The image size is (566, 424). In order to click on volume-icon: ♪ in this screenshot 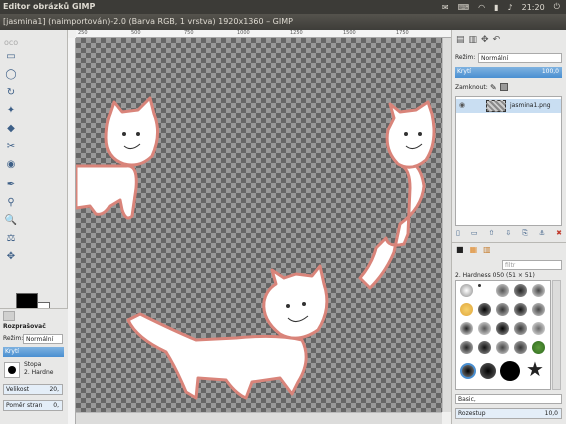, I will do `click(510, 7)`.